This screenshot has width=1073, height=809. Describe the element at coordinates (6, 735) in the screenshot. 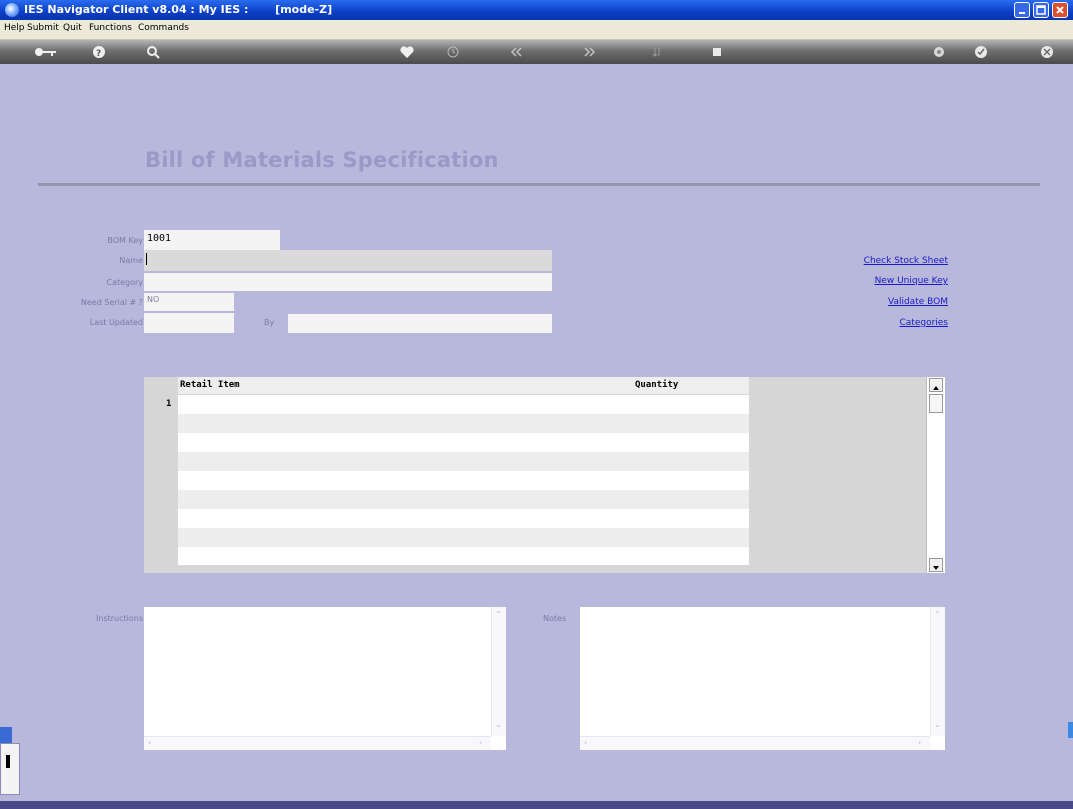

I see `side-tab-header` at that location.